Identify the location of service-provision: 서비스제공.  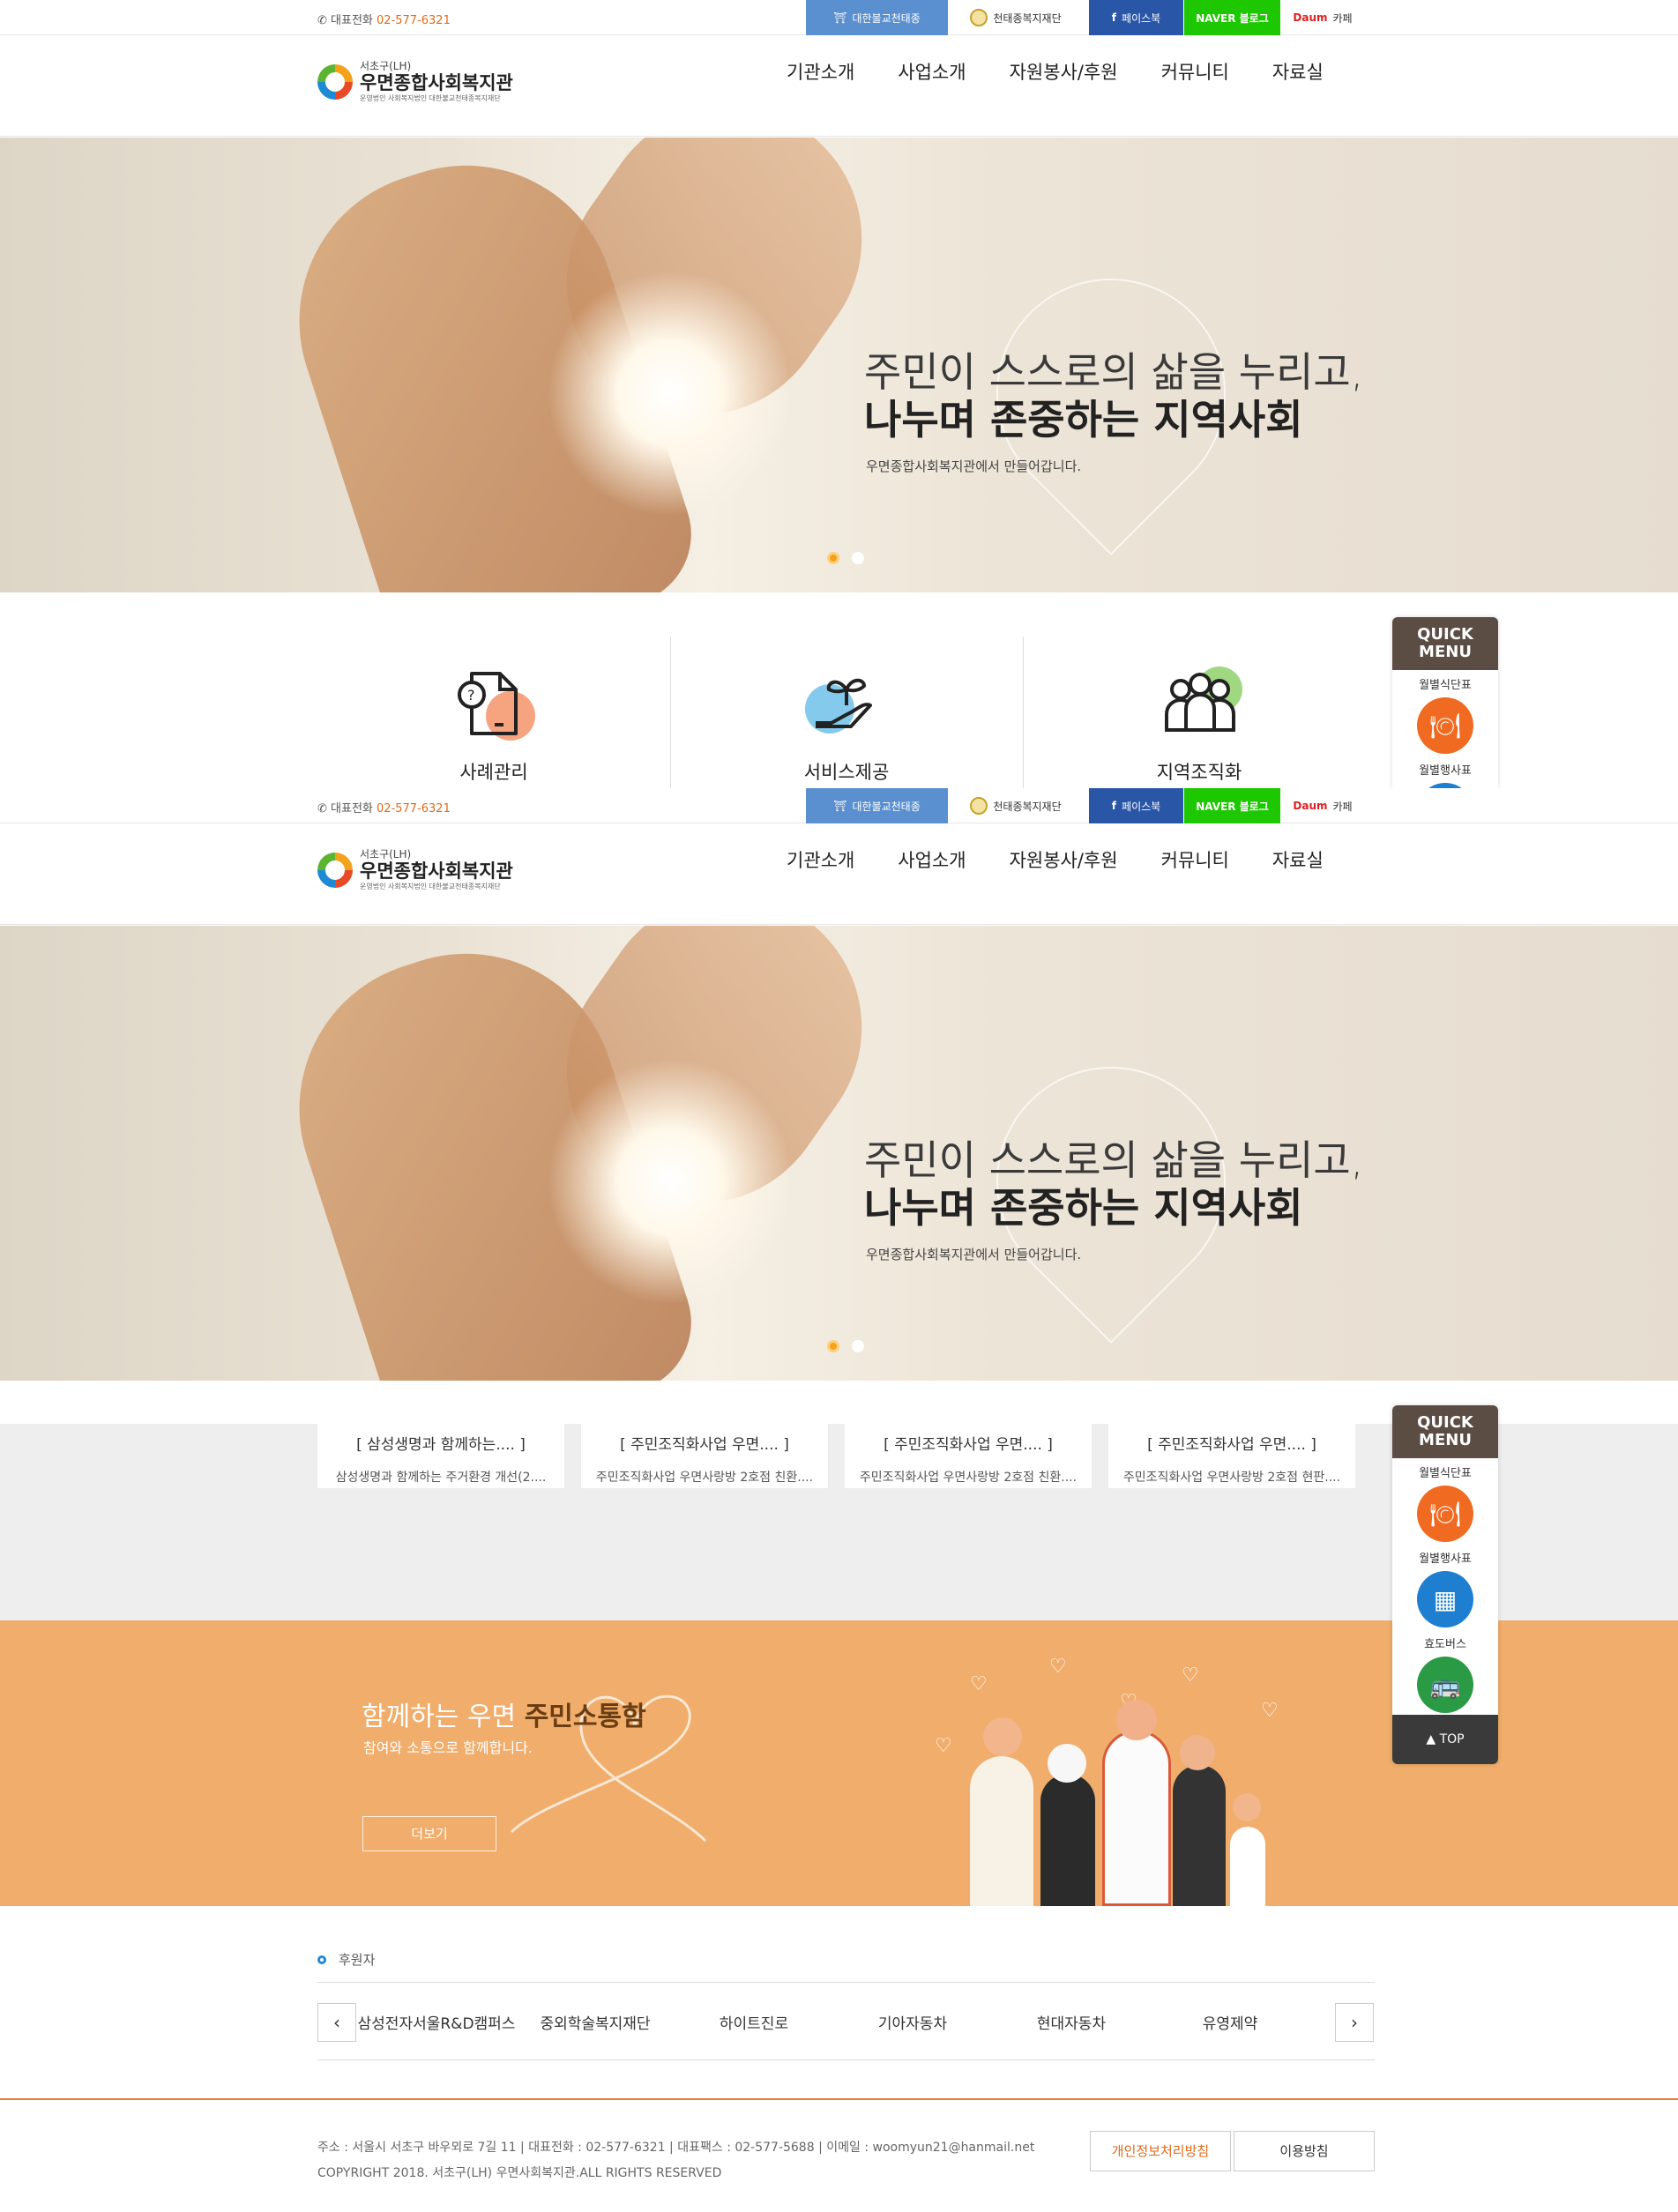
(846, 712).